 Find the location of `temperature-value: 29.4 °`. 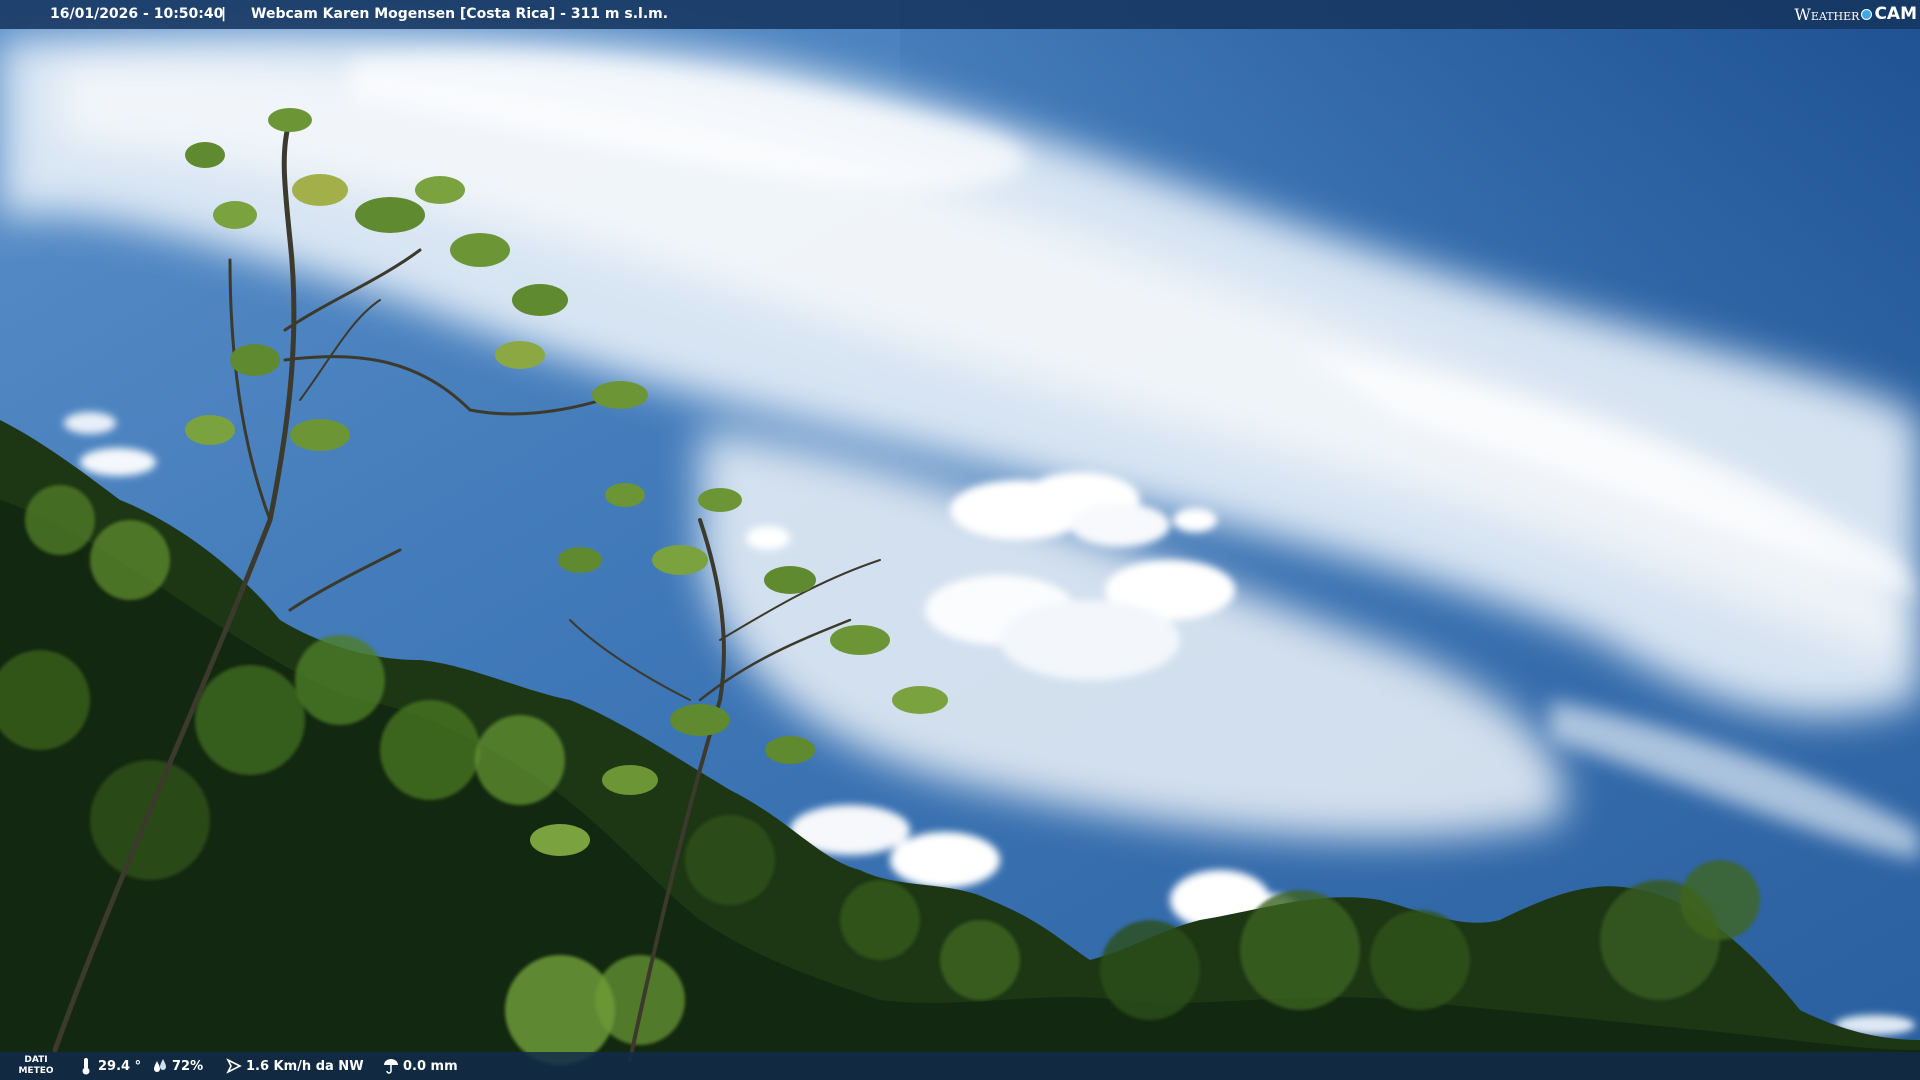

temperature-value: 29.4 ° is located at coordinates (120, 1066).